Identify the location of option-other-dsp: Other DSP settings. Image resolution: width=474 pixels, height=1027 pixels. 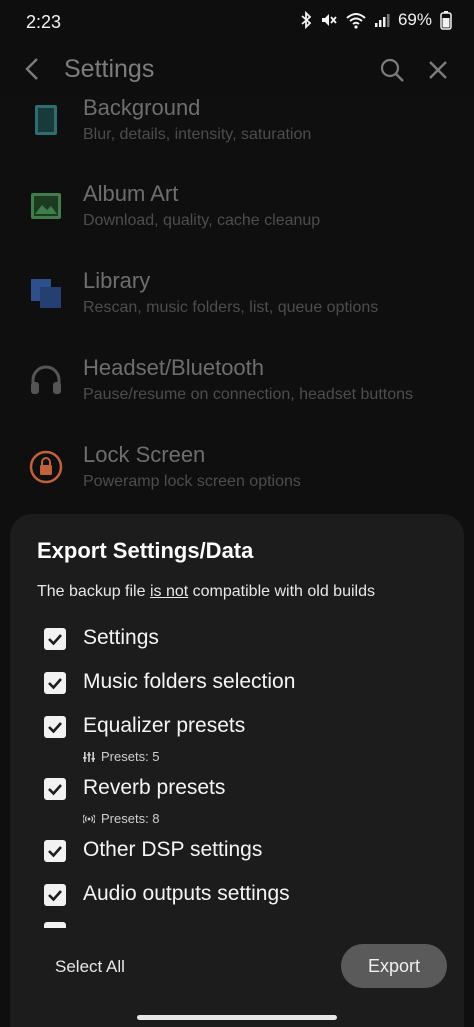
(249, 852).